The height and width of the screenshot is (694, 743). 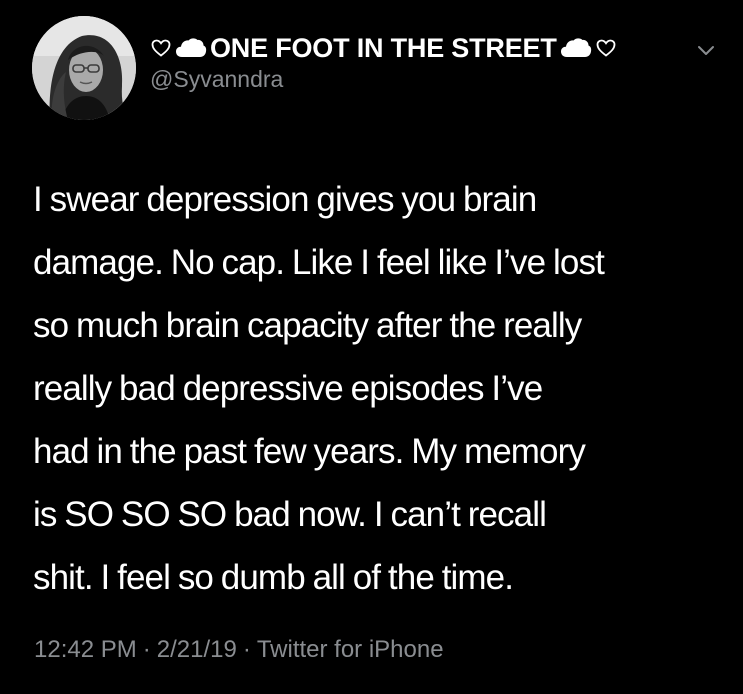 I want to click on chevron-down-icon, so click(x=706, y=50).